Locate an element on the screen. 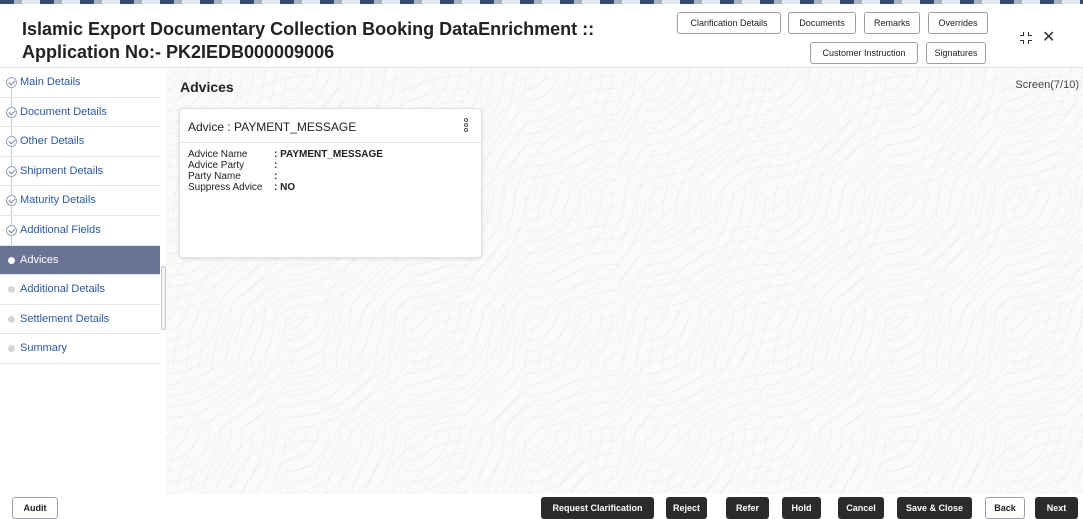  sidebar-item-advices: Advices is located at coordinates (80, 260).